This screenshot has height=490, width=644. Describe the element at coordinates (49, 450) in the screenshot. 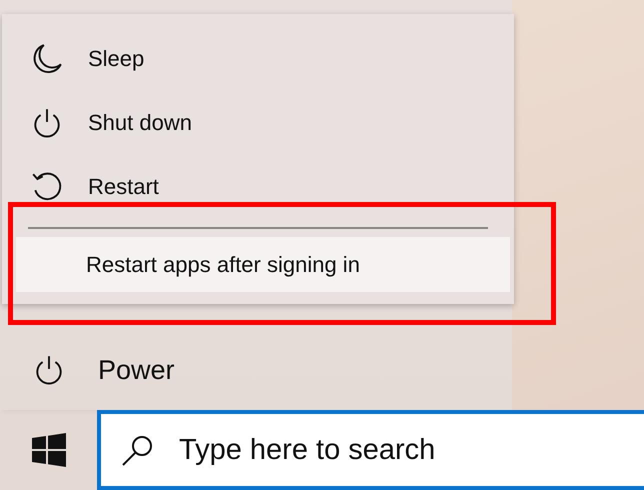

I see `windows-icon` at that location.